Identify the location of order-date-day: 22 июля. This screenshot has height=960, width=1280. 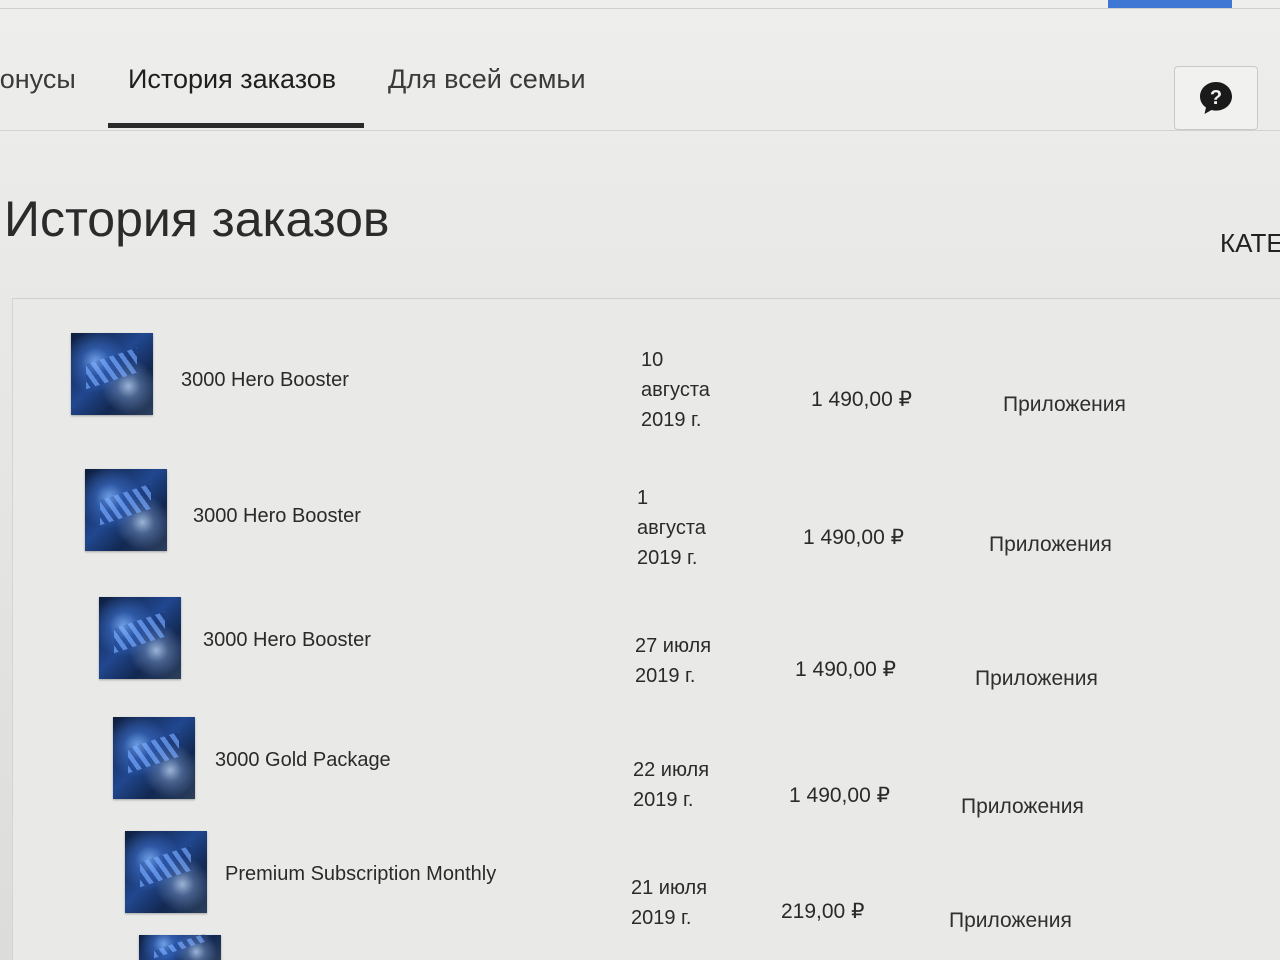
(671, 770).